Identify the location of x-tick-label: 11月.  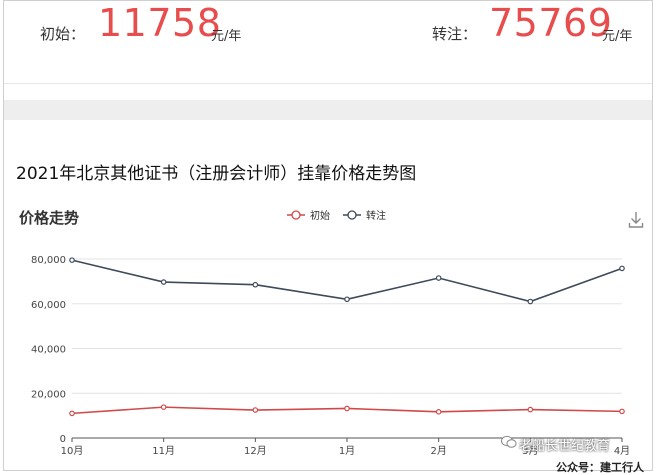
(163, 451).